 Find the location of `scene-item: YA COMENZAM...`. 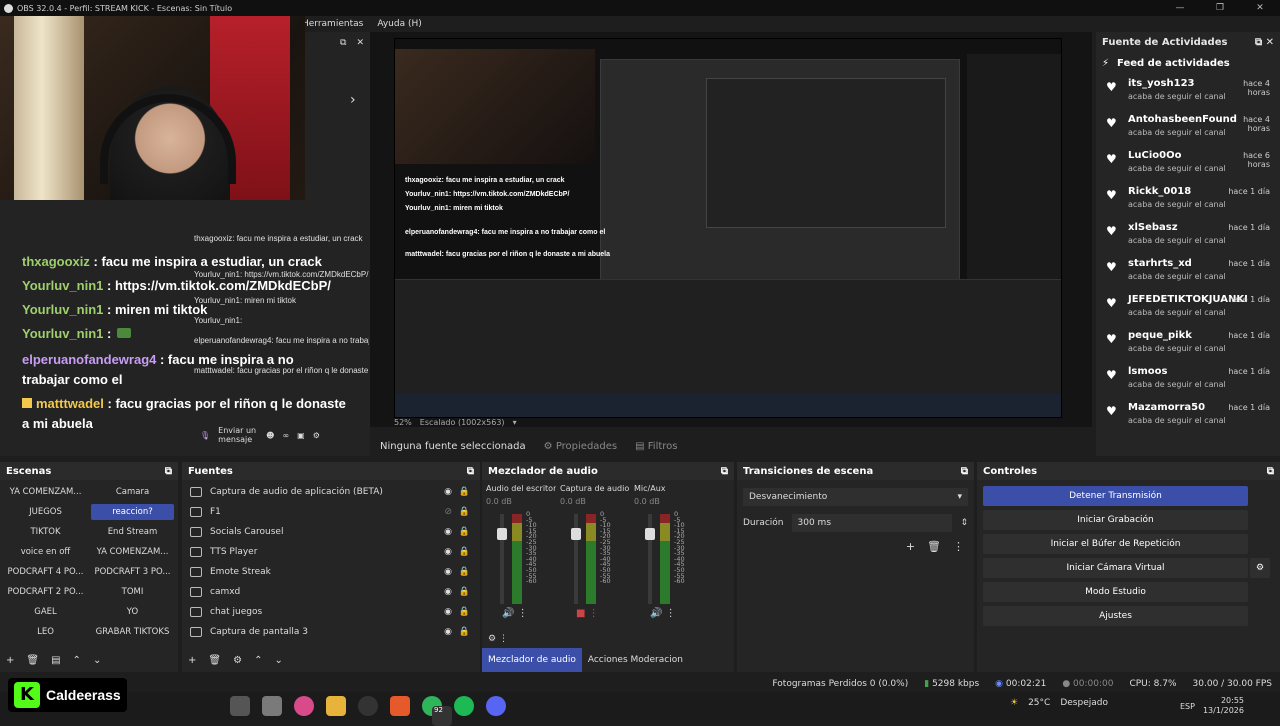

scene-item: YA COMENZAM... is located at coordinates (132, 552).